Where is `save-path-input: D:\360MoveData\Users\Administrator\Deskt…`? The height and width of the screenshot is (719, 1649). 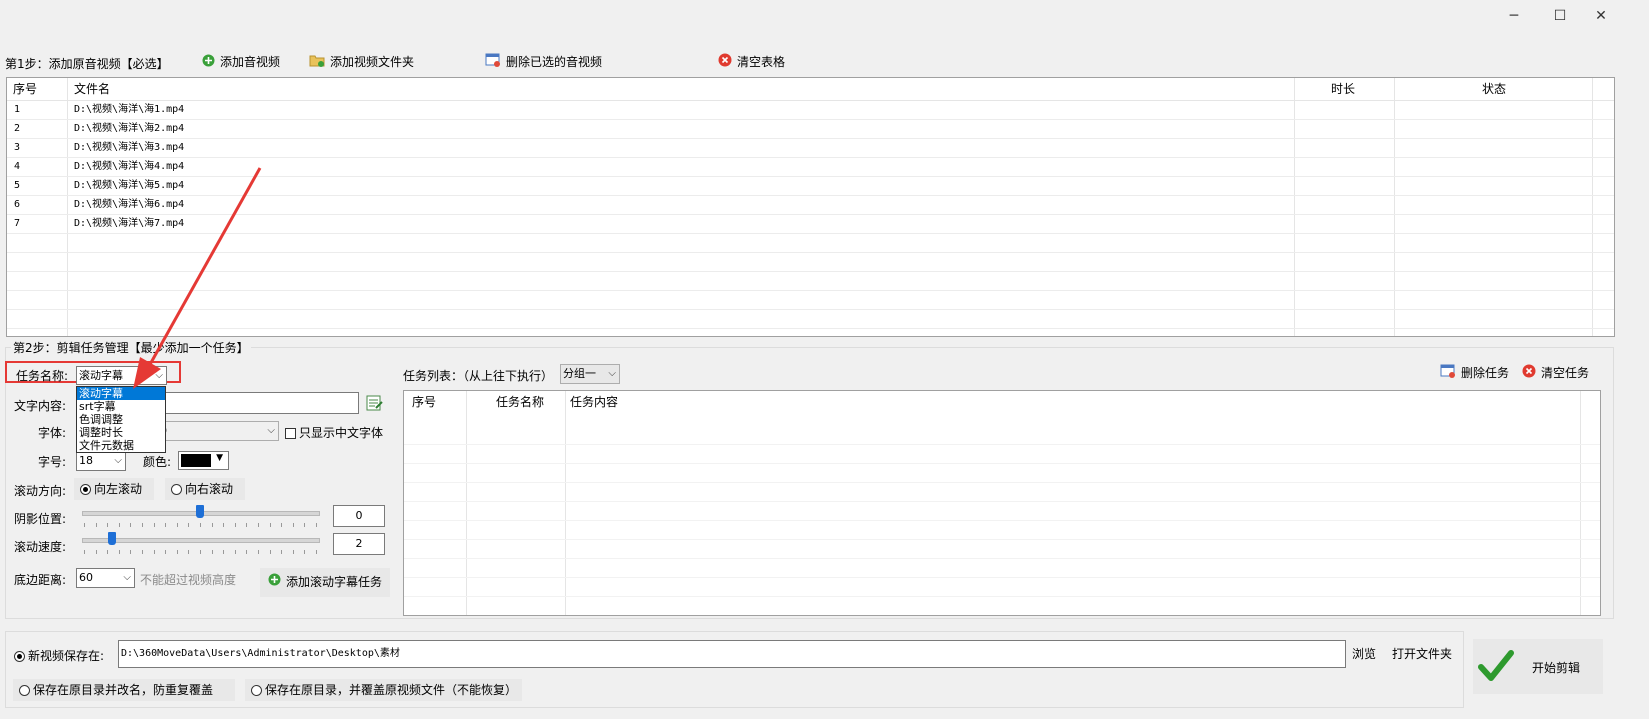 save-path-input: D:\360MoveData\Users\Administrator\Deskt… is located at coordinates (732, 654).